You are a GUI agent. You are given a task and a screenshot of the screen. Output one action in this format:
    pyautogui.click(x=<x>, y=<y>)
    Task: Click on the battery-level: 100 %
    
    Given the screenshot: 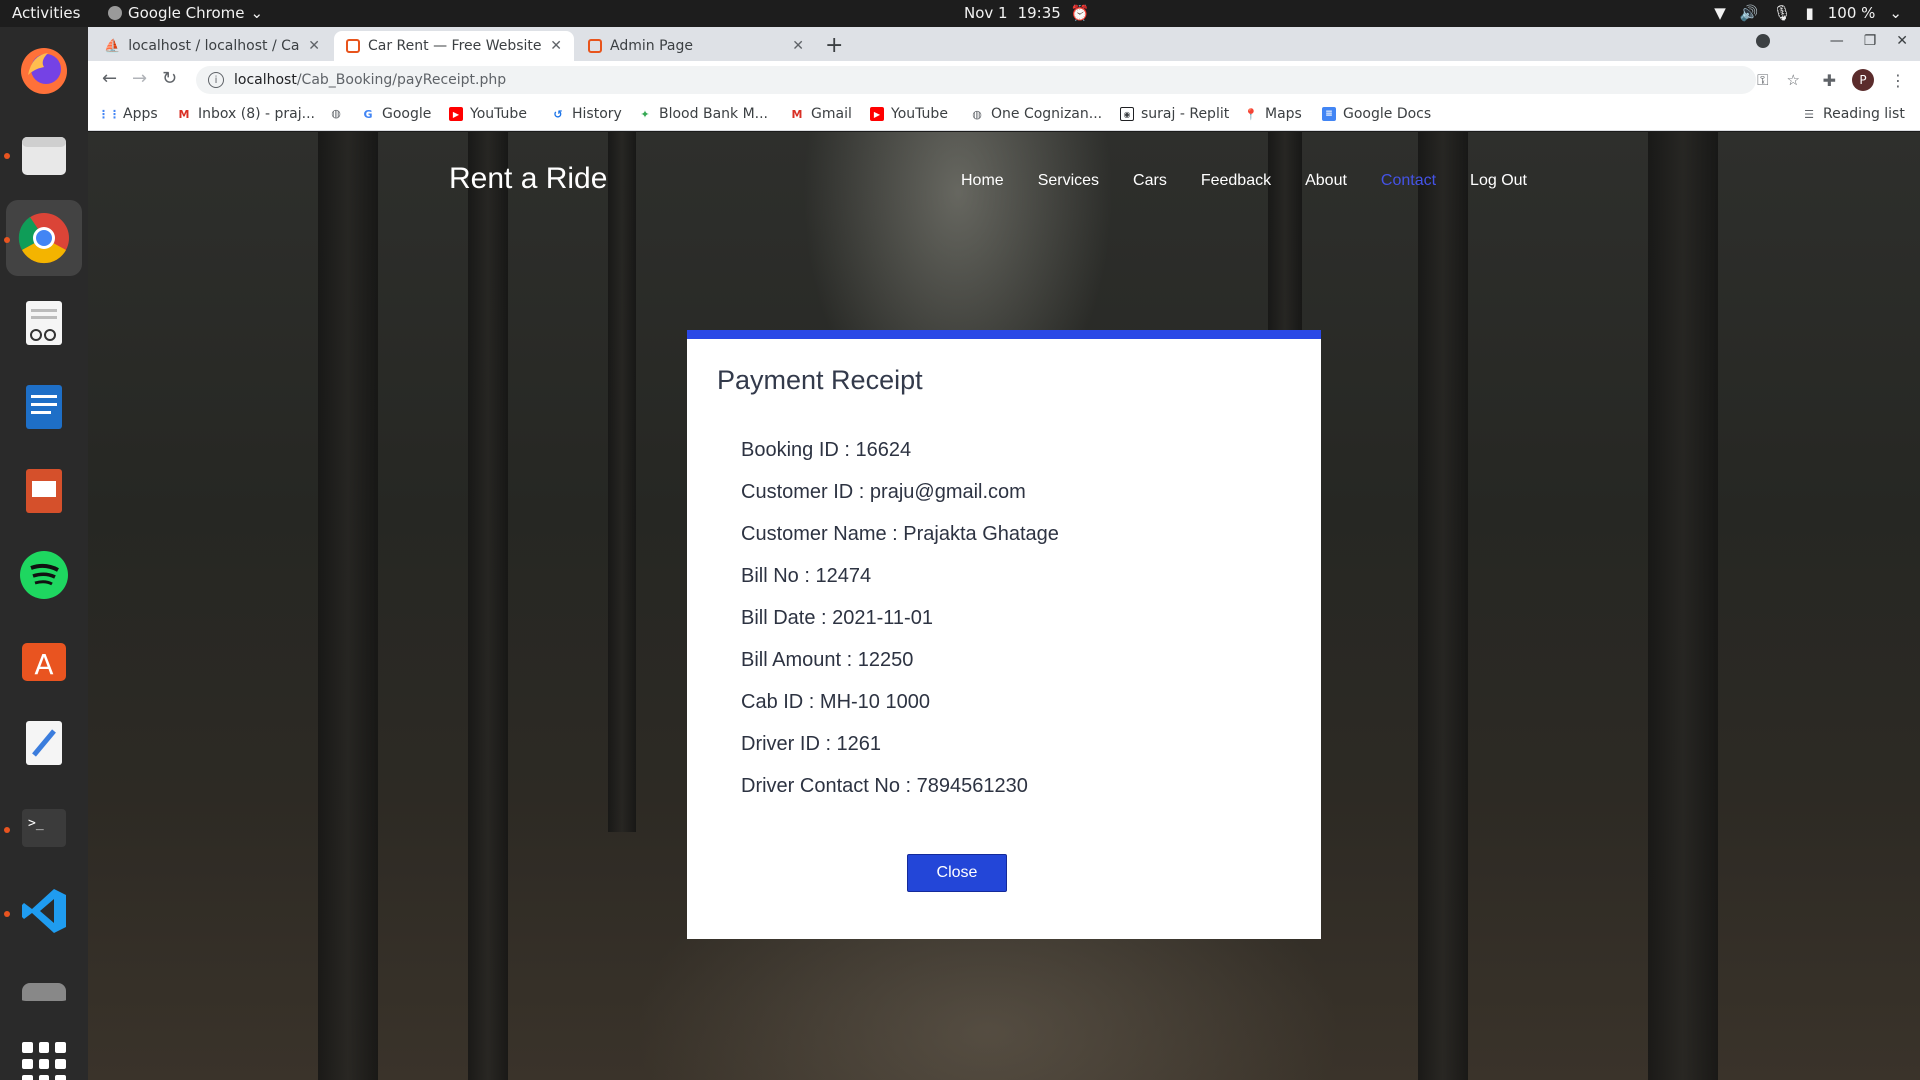 What is the action you would take?
    pyautogui.click(x=1851, y=13)
    